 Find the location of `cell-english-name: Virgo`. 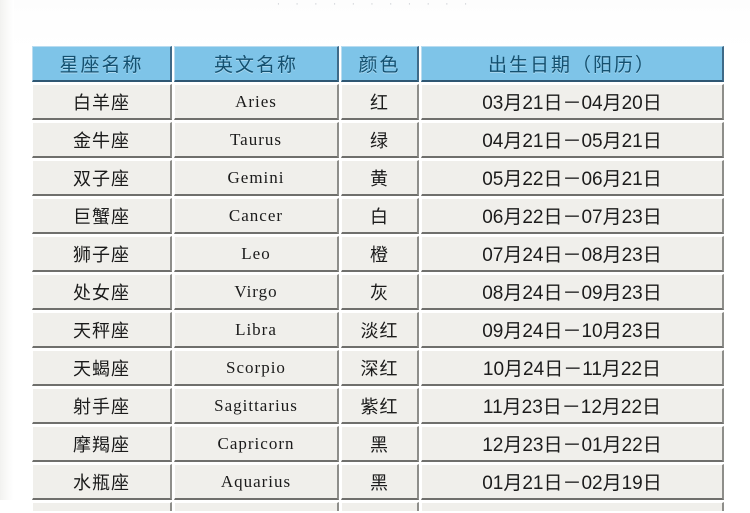

cell-english-name: Virgo is located at coordinates (256, 292).